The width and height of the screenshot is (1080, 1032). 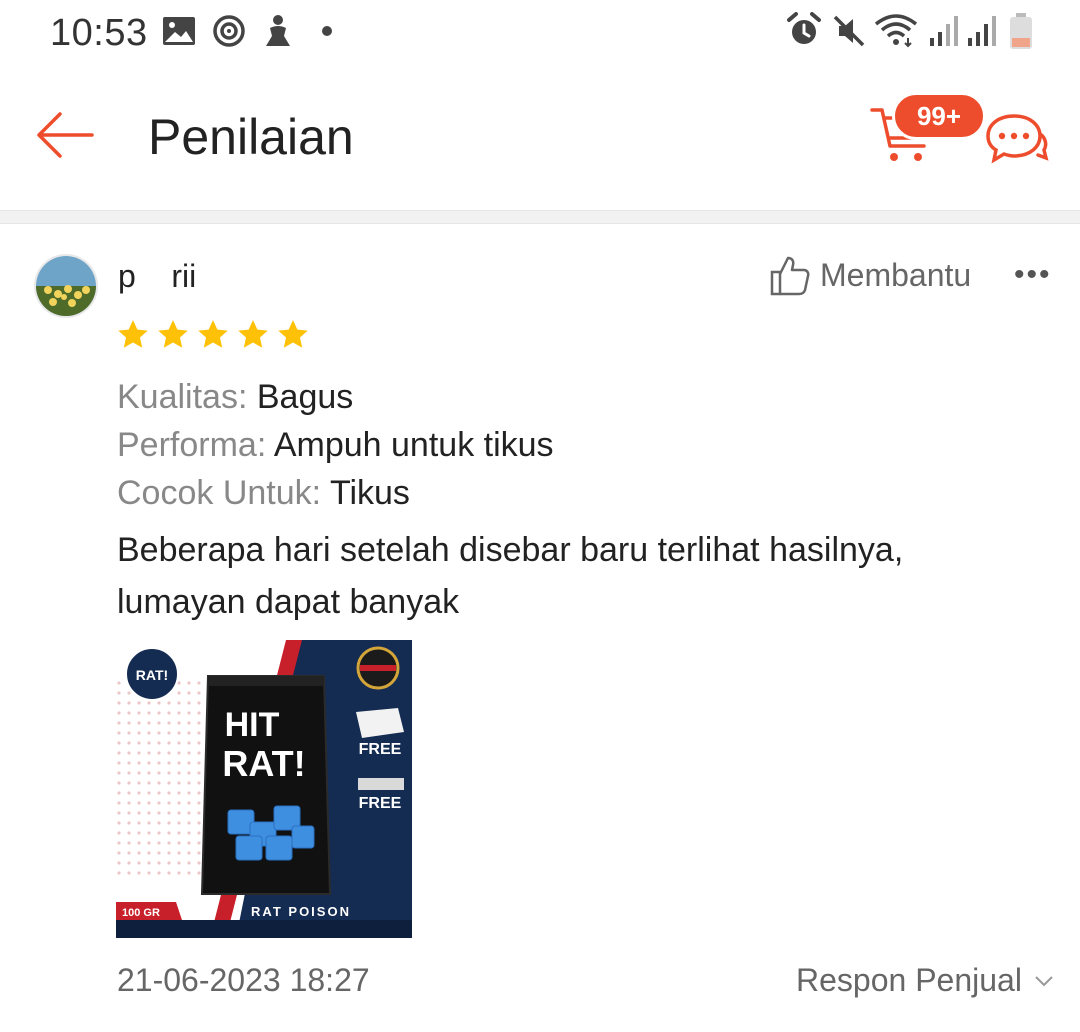 I want to click on attribute-quality: Kualitas: Bagus, so click(x=235, y=397).